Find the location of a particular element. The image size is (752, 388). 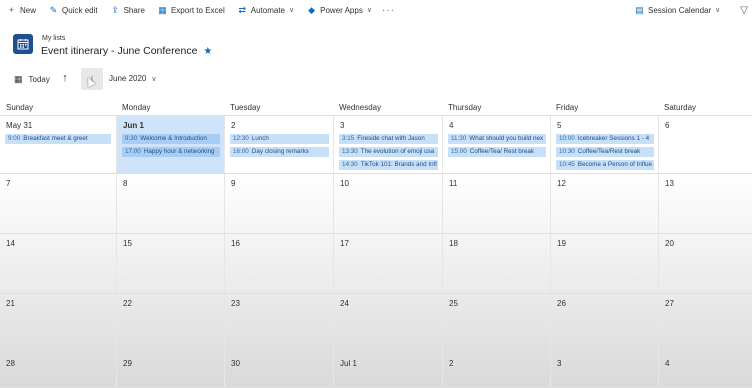

day-cell: 6 is located at coordinates (705, 144).